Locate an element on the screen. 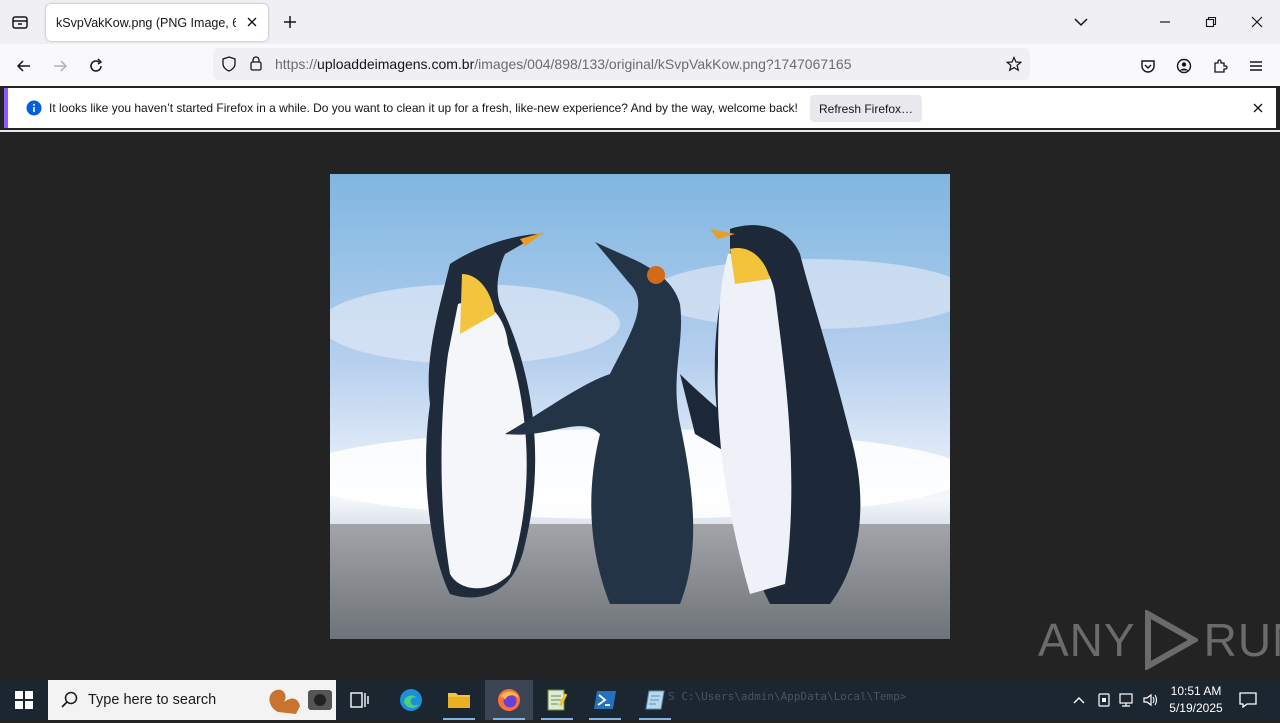  firefox-taskbar-button is located at coordinates (509, 700).